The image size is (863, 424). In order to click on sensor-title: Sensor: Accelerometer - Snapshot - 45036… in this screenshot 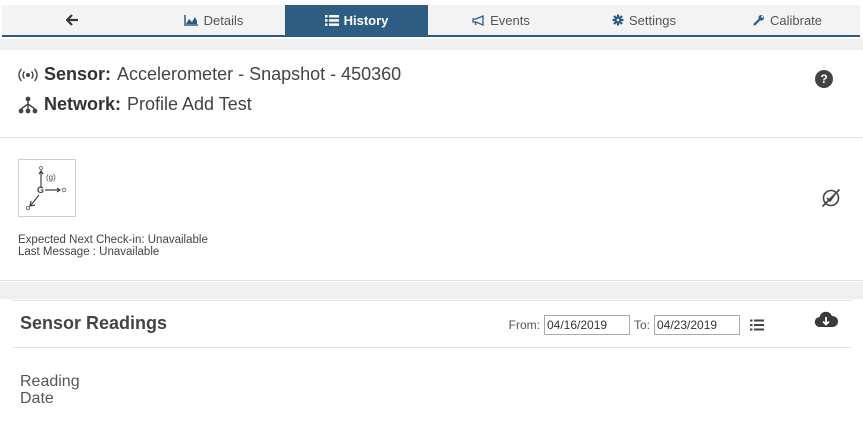, I will do `click(209, 74)`.